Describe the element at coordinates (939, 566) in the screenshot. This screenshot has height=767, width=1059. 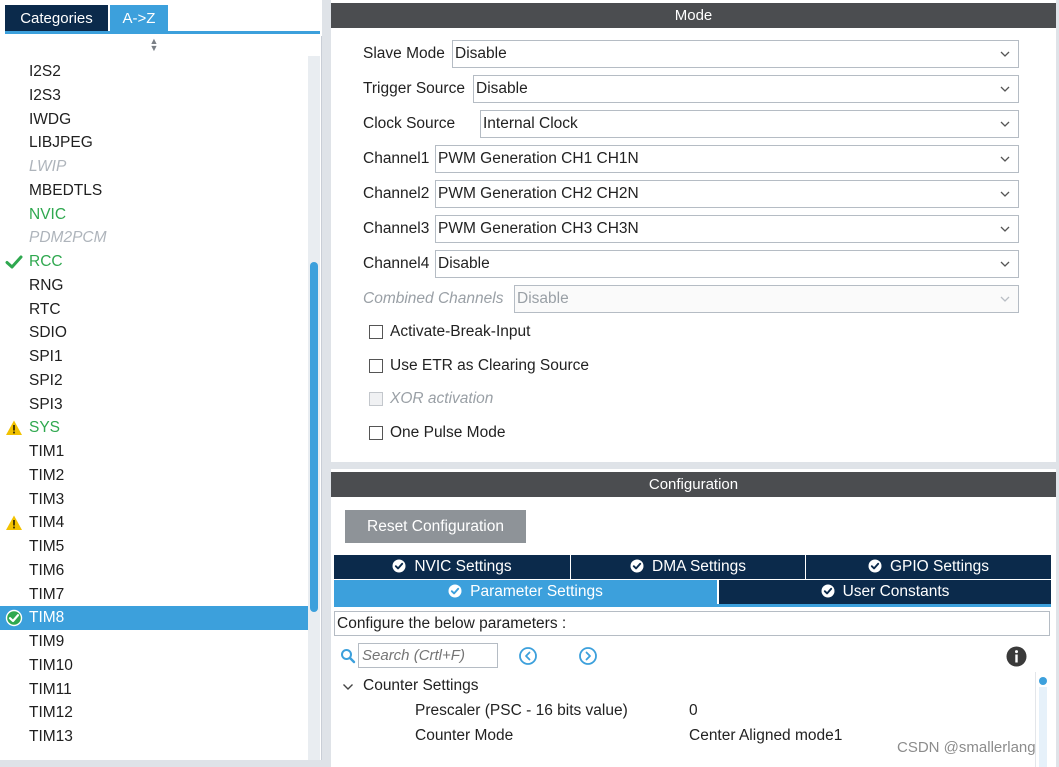
I see `tab-gpio-settings-label: GPIO Settings` at that location.